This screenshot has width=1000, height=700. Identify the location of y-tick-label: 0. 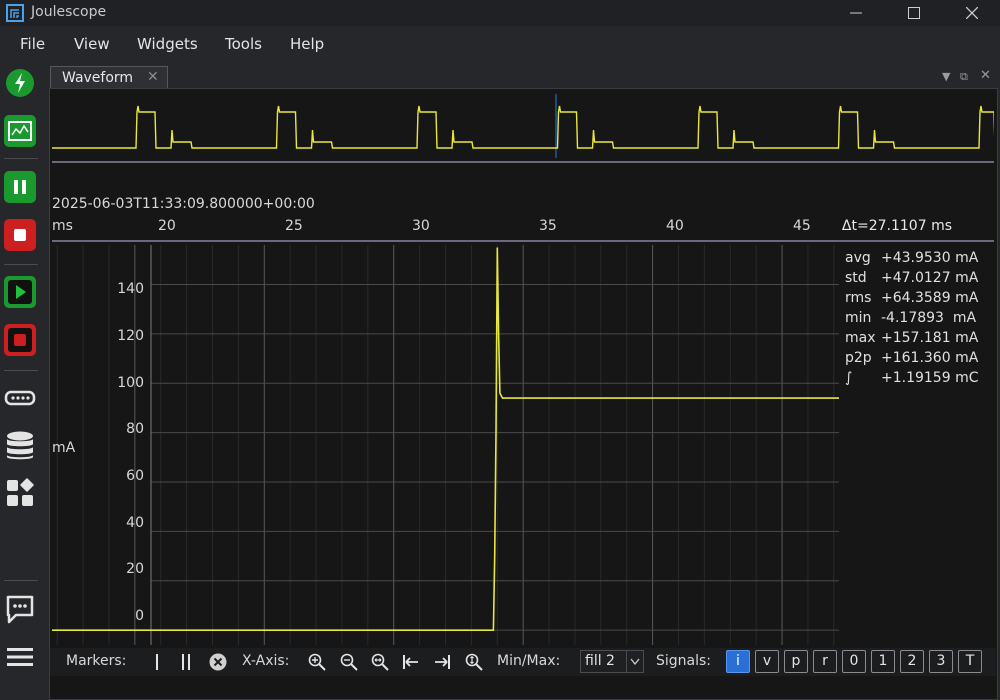
(139, 616).